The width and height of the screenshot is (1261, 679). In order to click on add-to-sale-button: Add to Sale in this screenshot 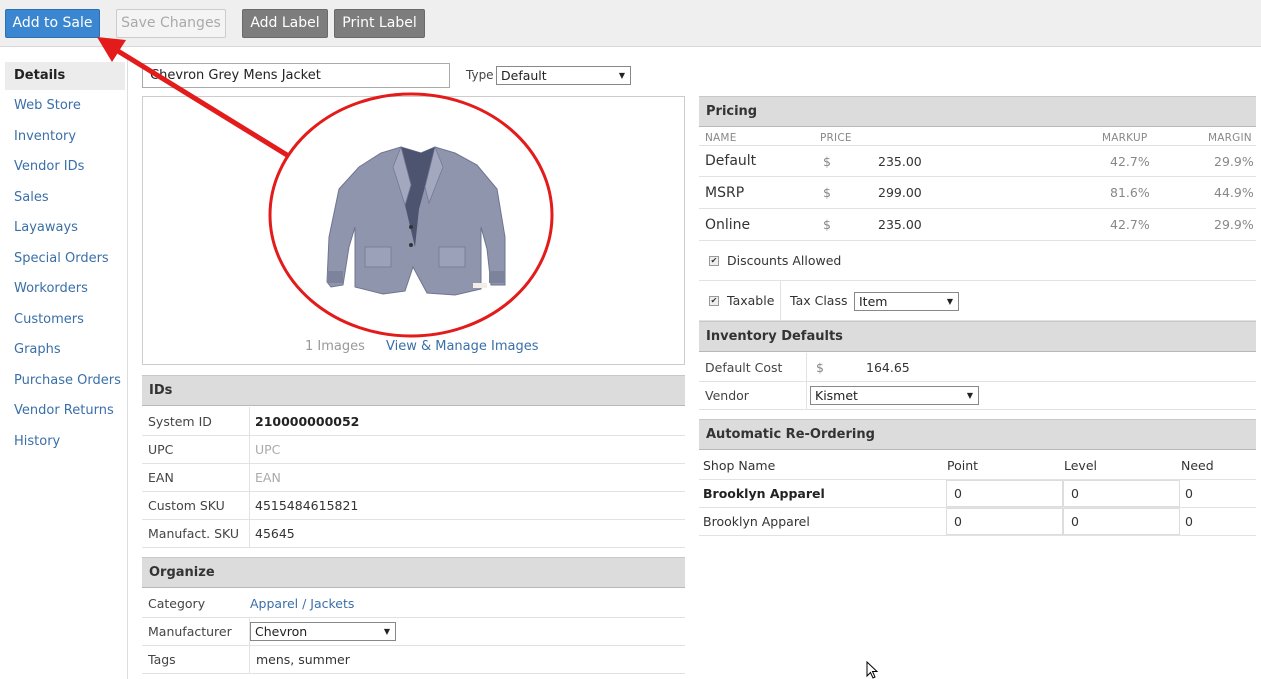, I will do `click(52, 23)`.